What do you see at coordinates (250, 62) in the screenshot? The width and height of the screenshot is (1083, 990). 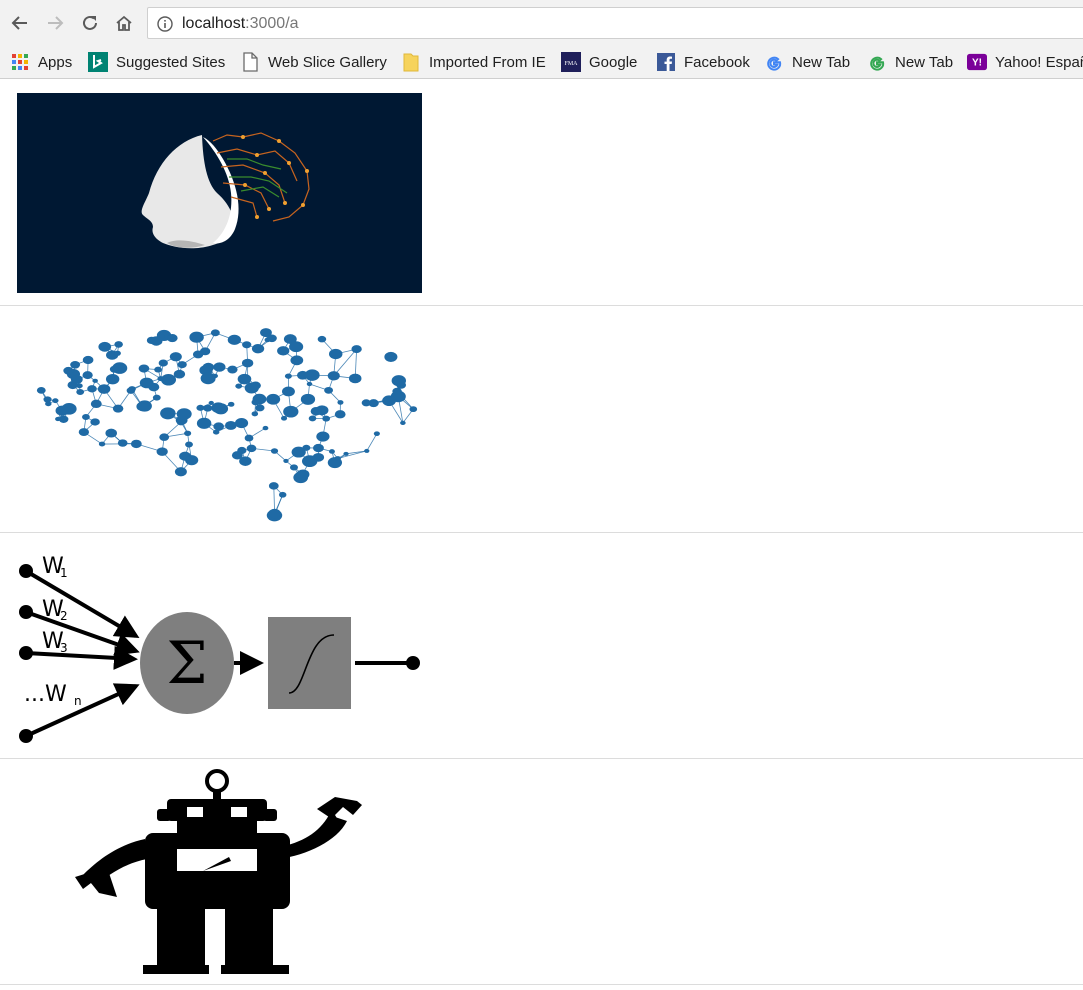 I see `page-icon` at bounding box center [250, 62].